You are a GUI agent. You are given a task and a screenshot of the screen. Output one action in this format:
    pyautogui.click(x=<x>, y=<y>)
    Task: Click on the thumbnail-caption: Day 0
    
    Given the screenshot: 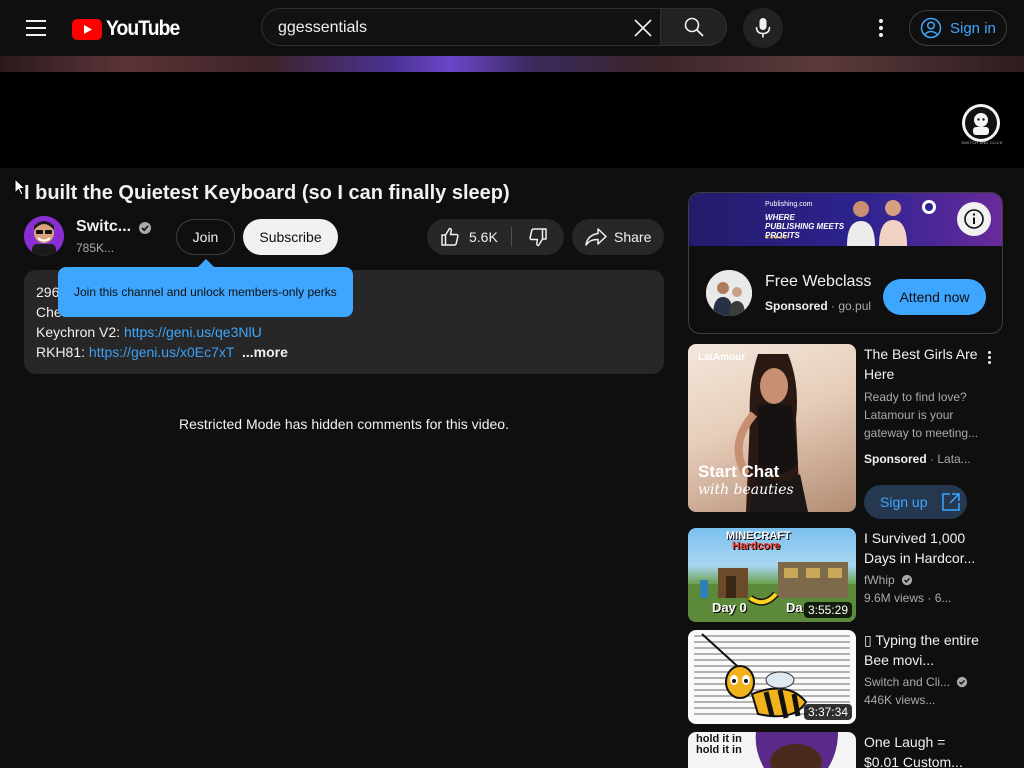 What is the action you would take?
    pyautogui.click(x=729, y=607)
    